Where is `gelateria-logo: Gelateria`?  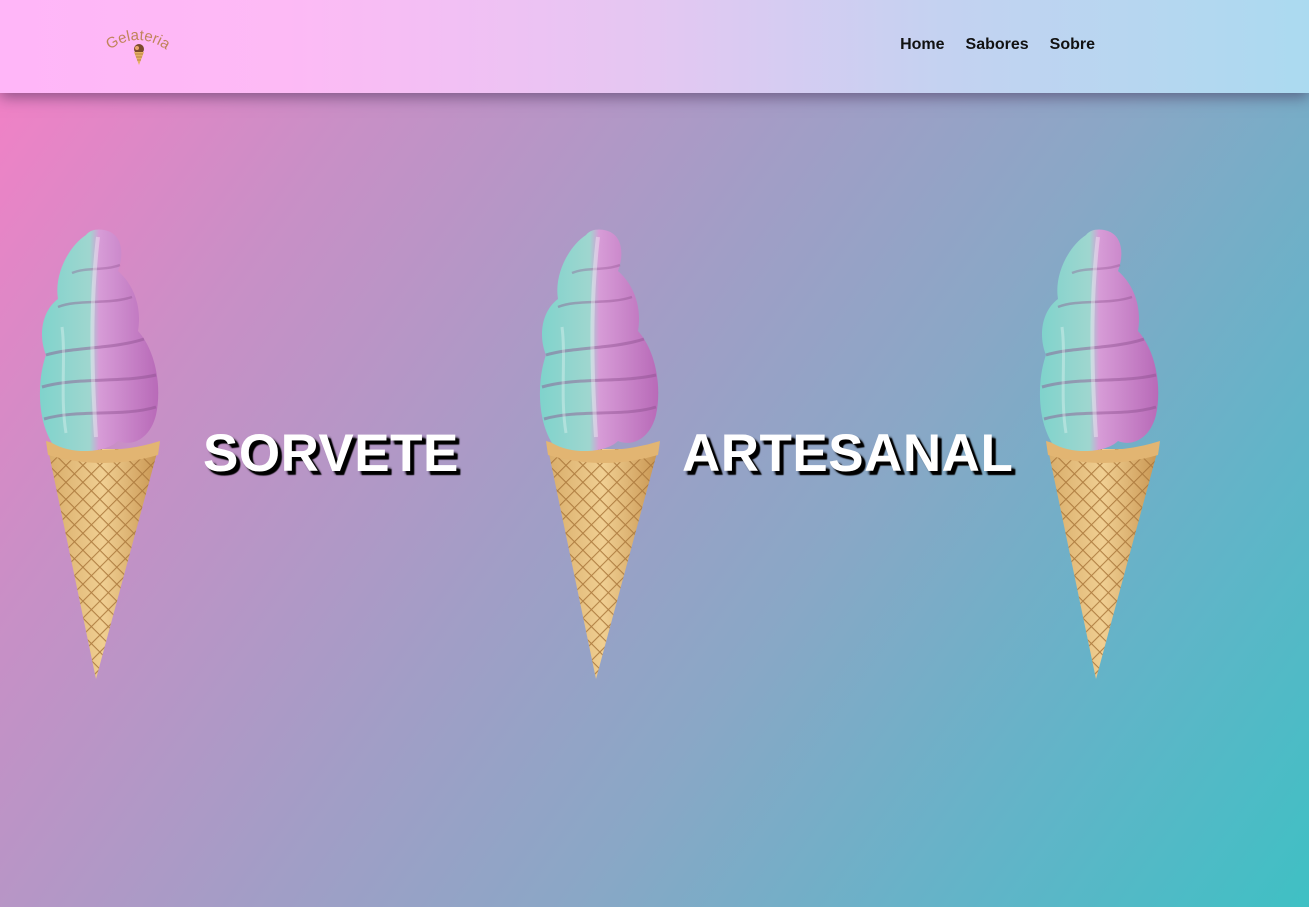
gelateria-logo: Gelateria is located at coordinates (138, 45).